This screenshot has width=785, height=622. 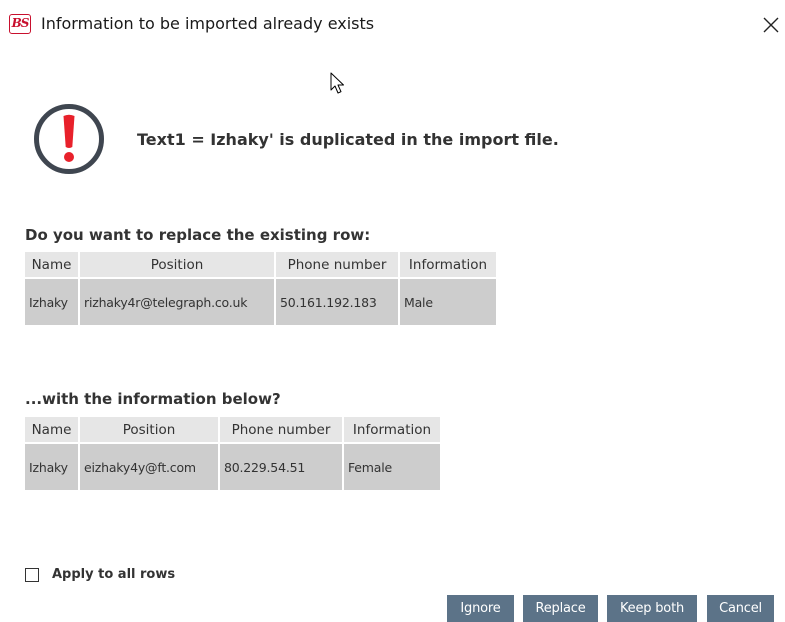 I want to click on cell-phone: 50.161.192.183, so click(x=337, y=302).